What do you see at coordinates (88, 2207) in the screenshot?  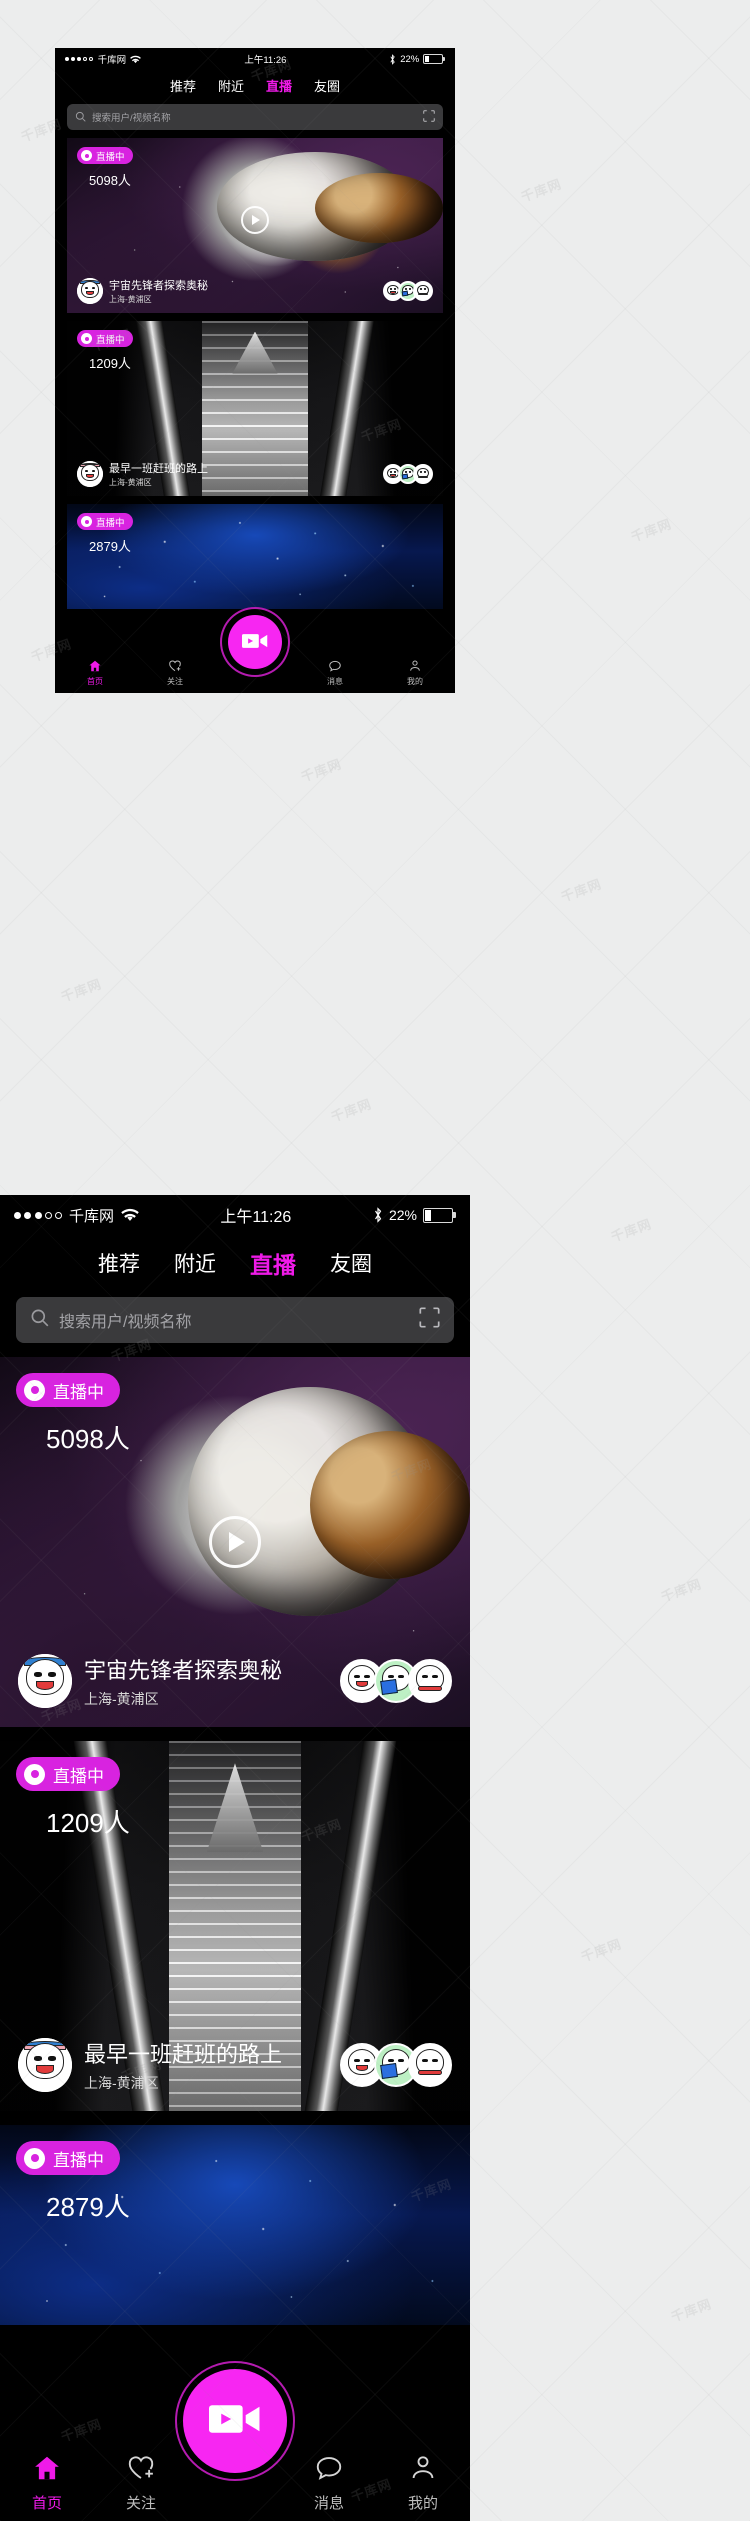 I see `viewer-count: 2879人` at bounding box center [88, 2207].